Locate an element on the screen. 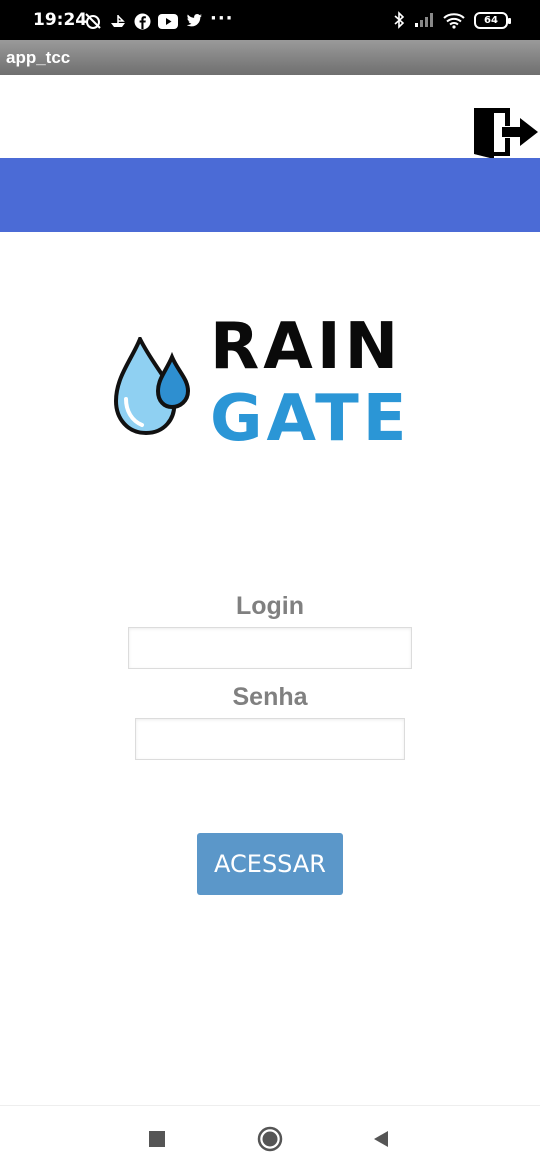 The image size is (540, 1170). raingate-logo: RAIN GATE is located at coordinates (258, 390).